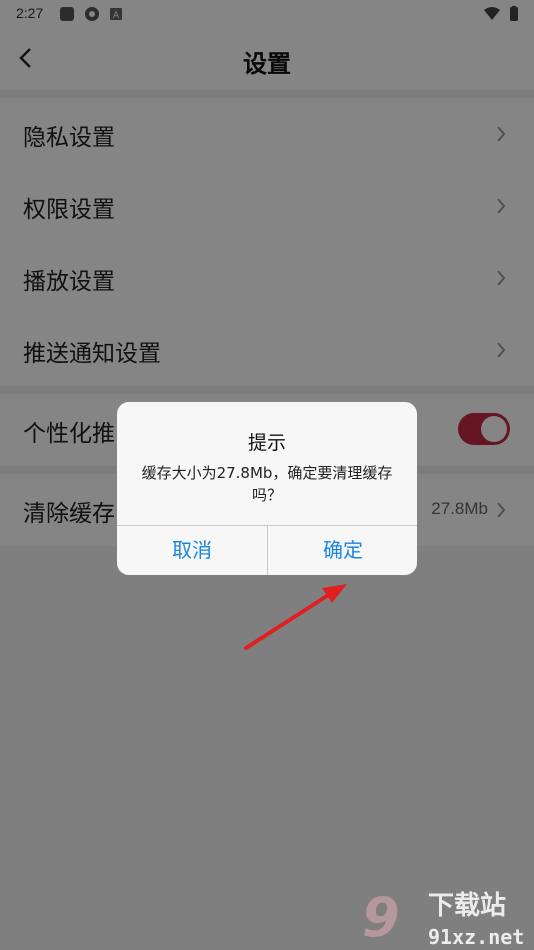 This screenshot has width=534, height=950. What do you see at coordinates (266, 443) in the screenshot?
I see `dialog-title: 提示` at bounding box center [266, 443].